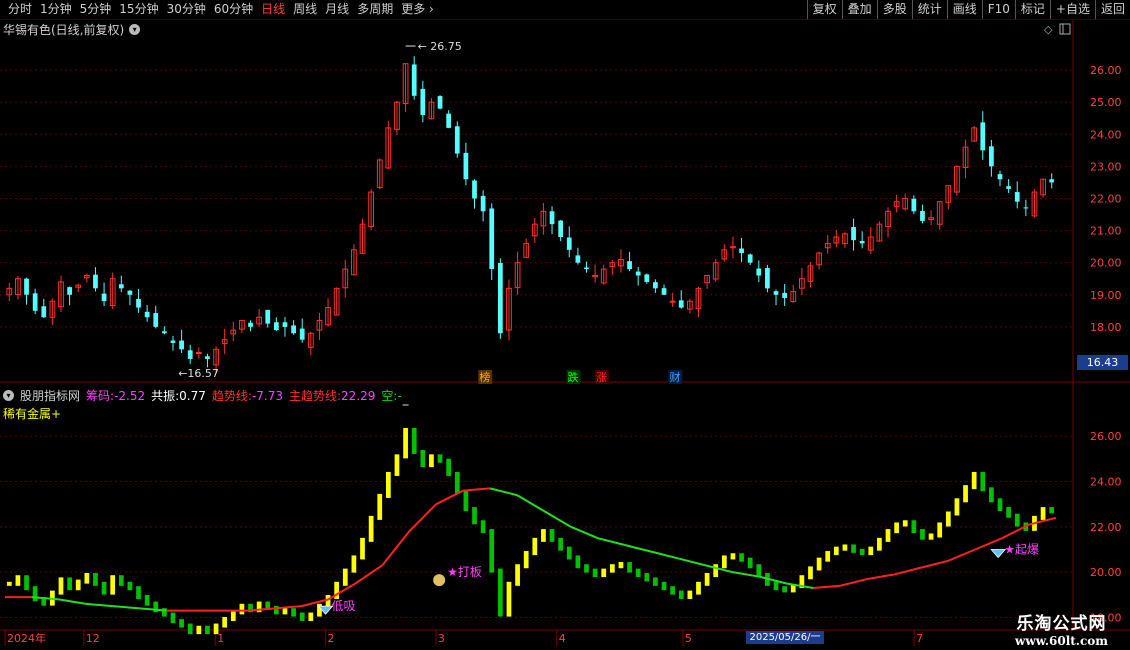  What do you see at coordinates (220, 638) in the screenshot?
I see `date-tick-label: 1` at bounding box center [220, 638].